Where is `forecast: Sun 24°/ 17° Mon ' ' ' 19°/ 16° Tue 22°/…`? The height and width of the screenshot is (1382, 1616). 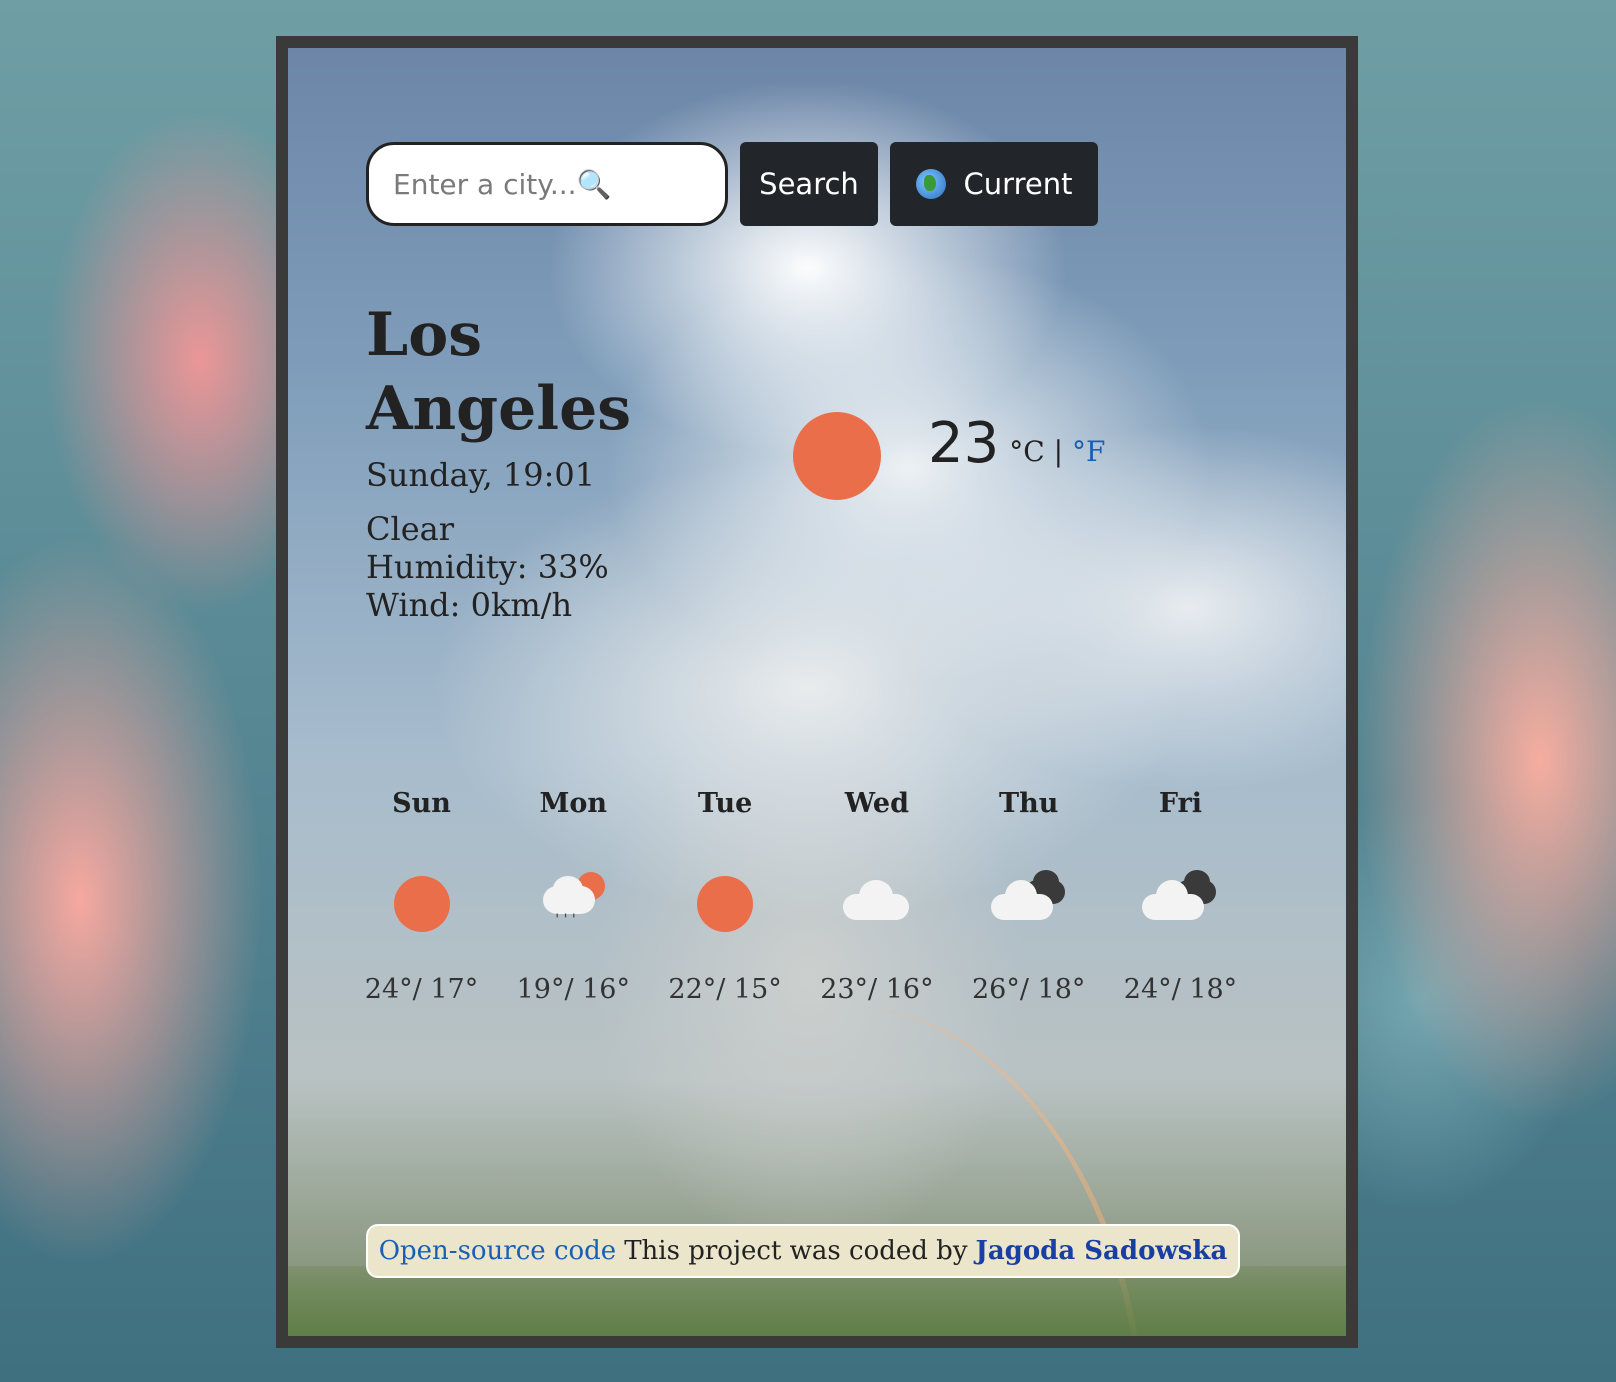
forecast: Sun 24°/ 17° Mon ' ' ' 19°/ 16° Tue 22°/… is located at coordinates (801, 896).